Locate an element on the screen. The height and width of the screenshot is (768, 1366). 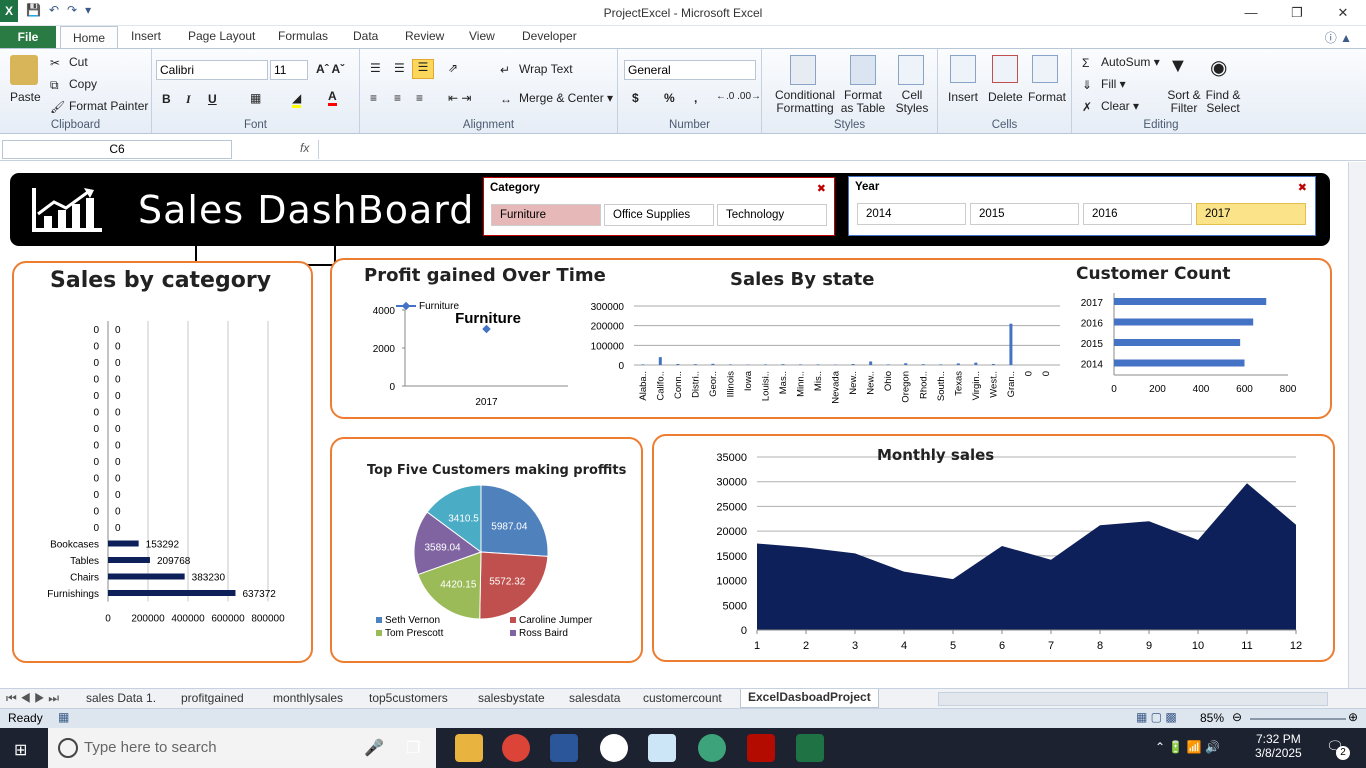
delete-cells-icon is located at coordinates (1005, 69).